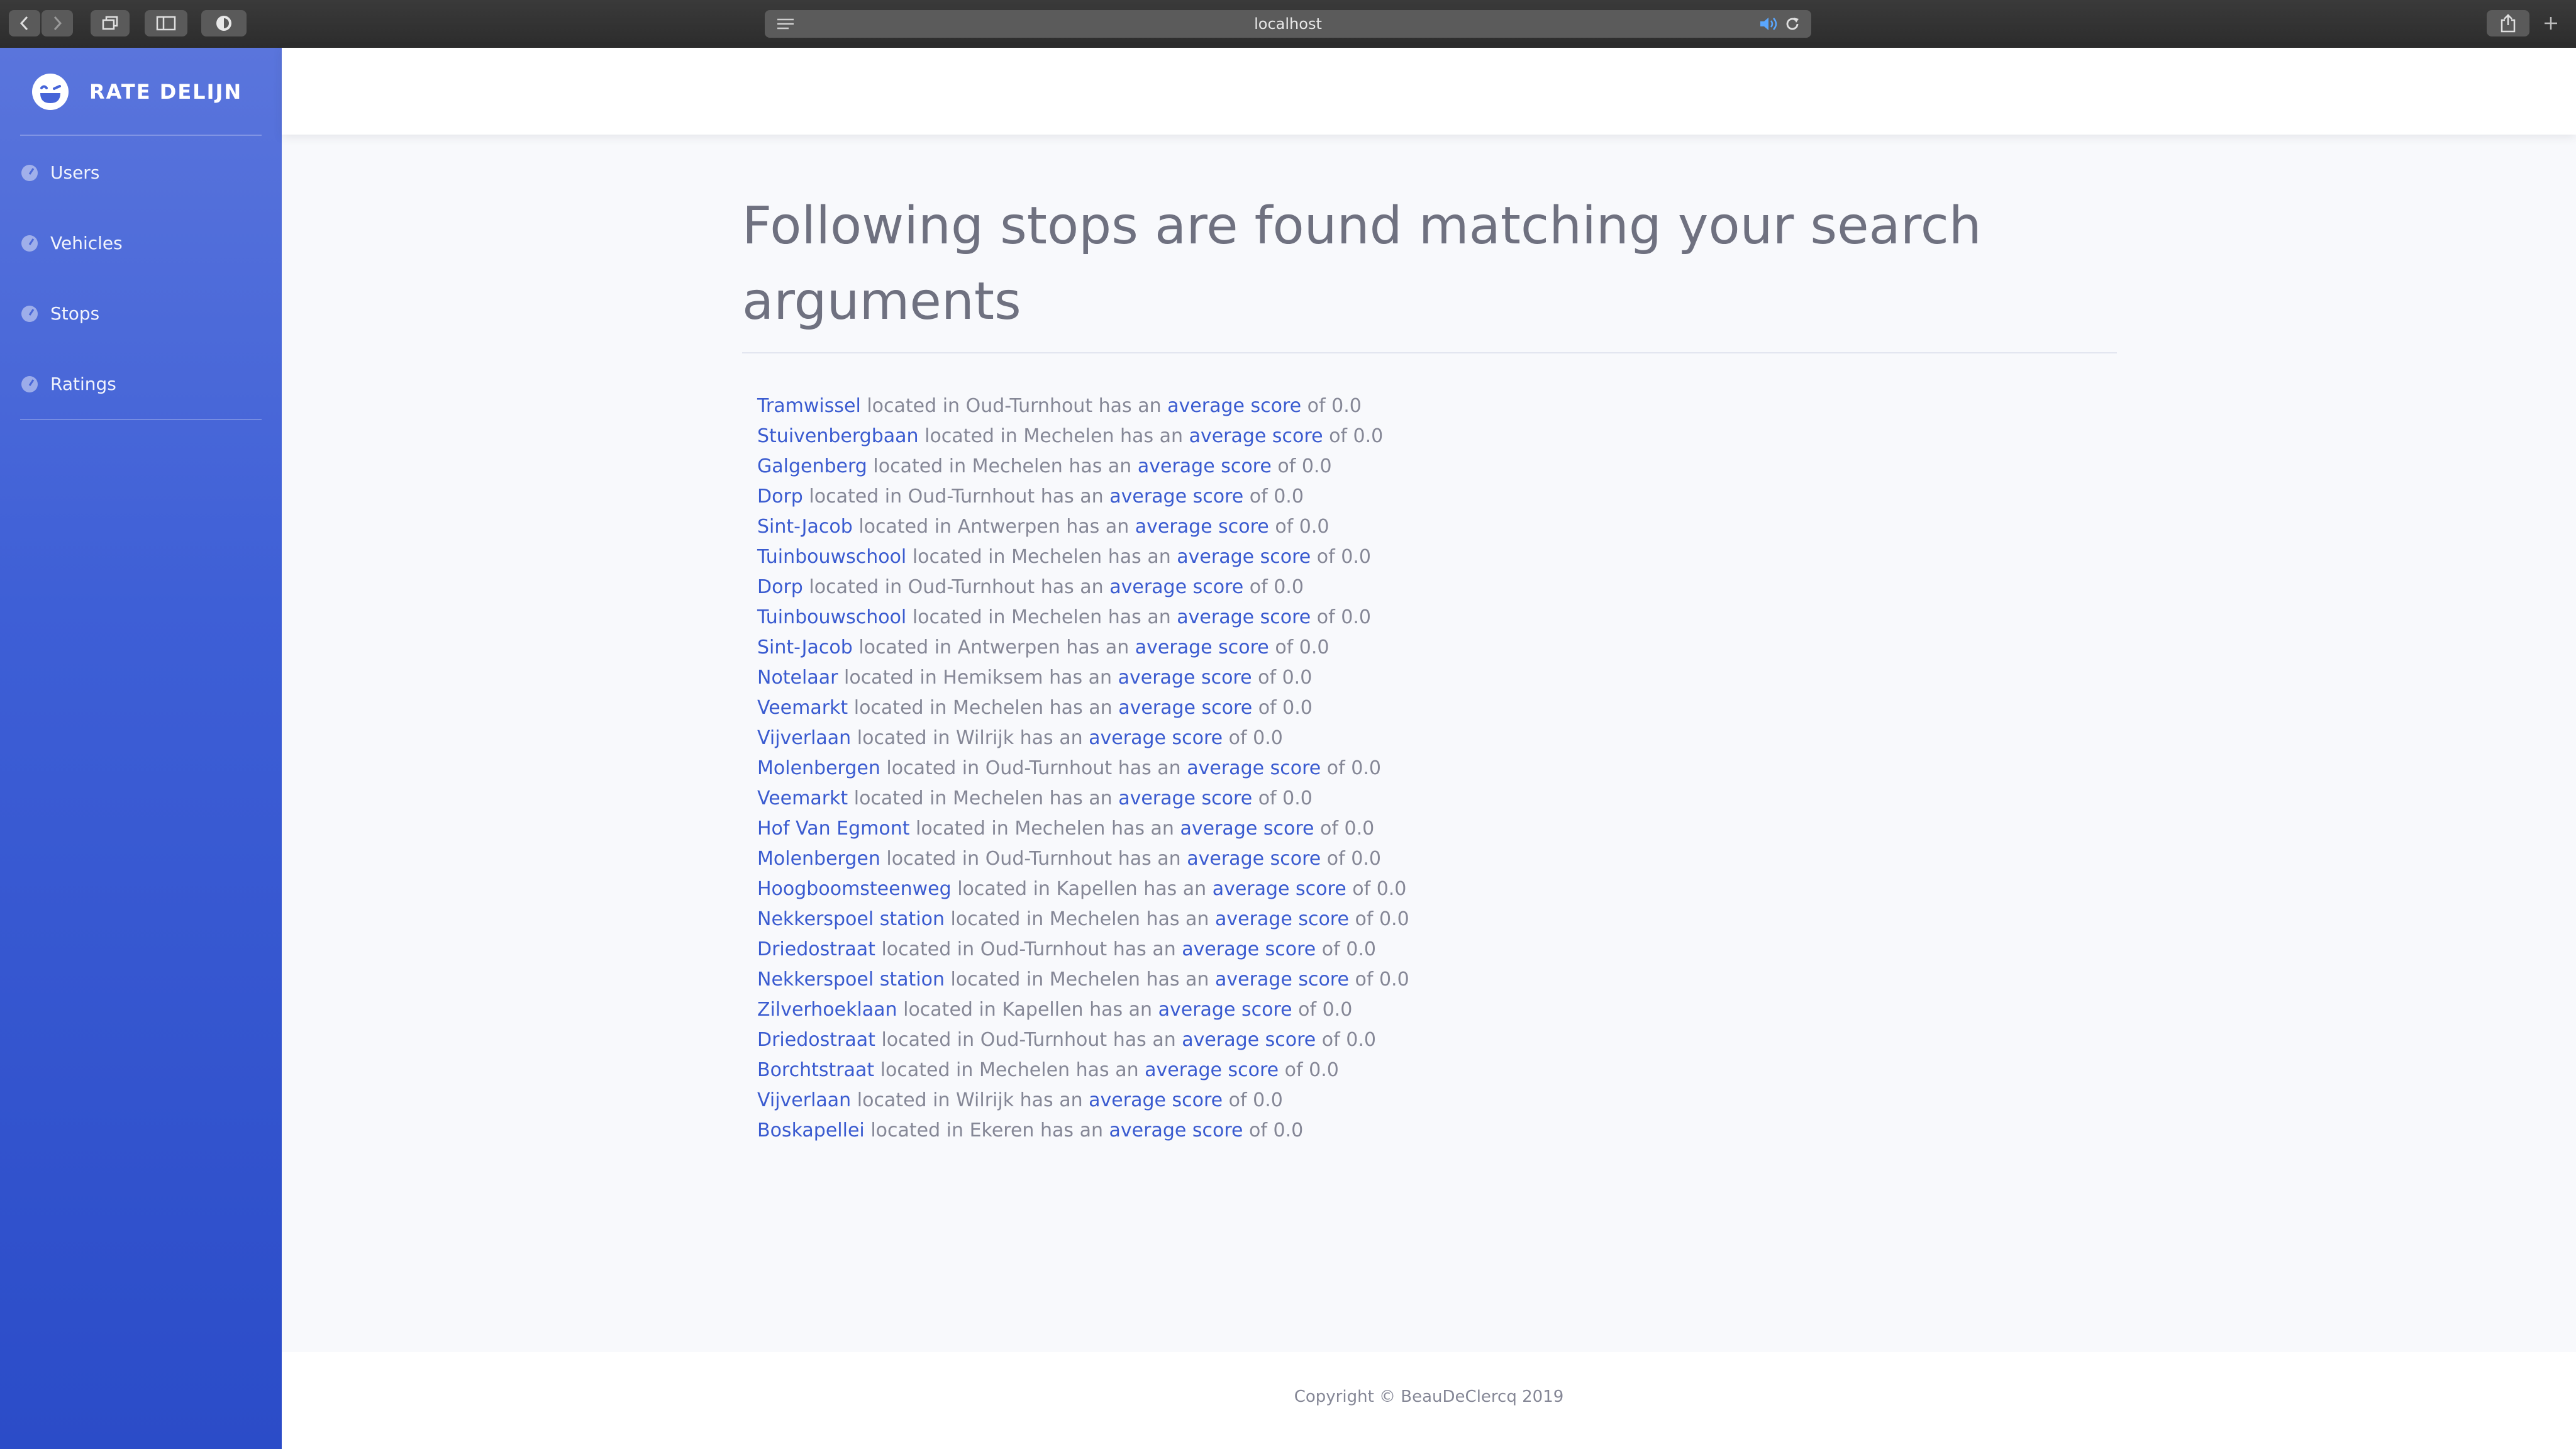 This screenshot has height=1449, width=2576. Describe the element at coordinates (50, 92) in the screenshot. I see `laugh-wink-icon` at that location.